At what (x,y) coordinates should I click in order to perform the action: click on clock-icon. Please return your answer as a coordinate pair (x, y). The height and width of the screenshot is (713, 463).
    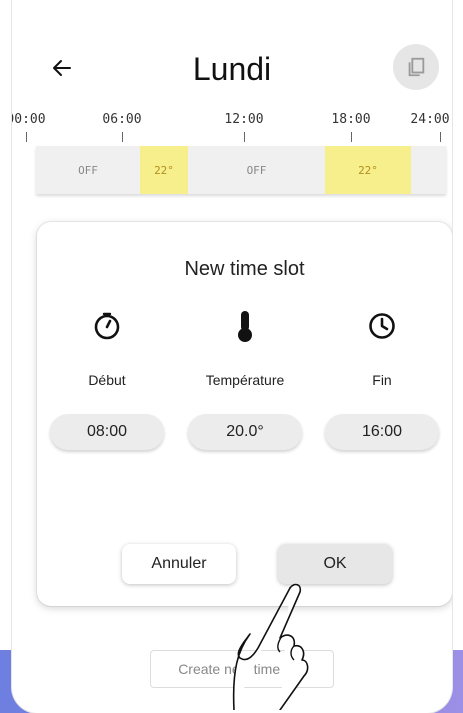
    Looking at the image, I should click on (382, 326).